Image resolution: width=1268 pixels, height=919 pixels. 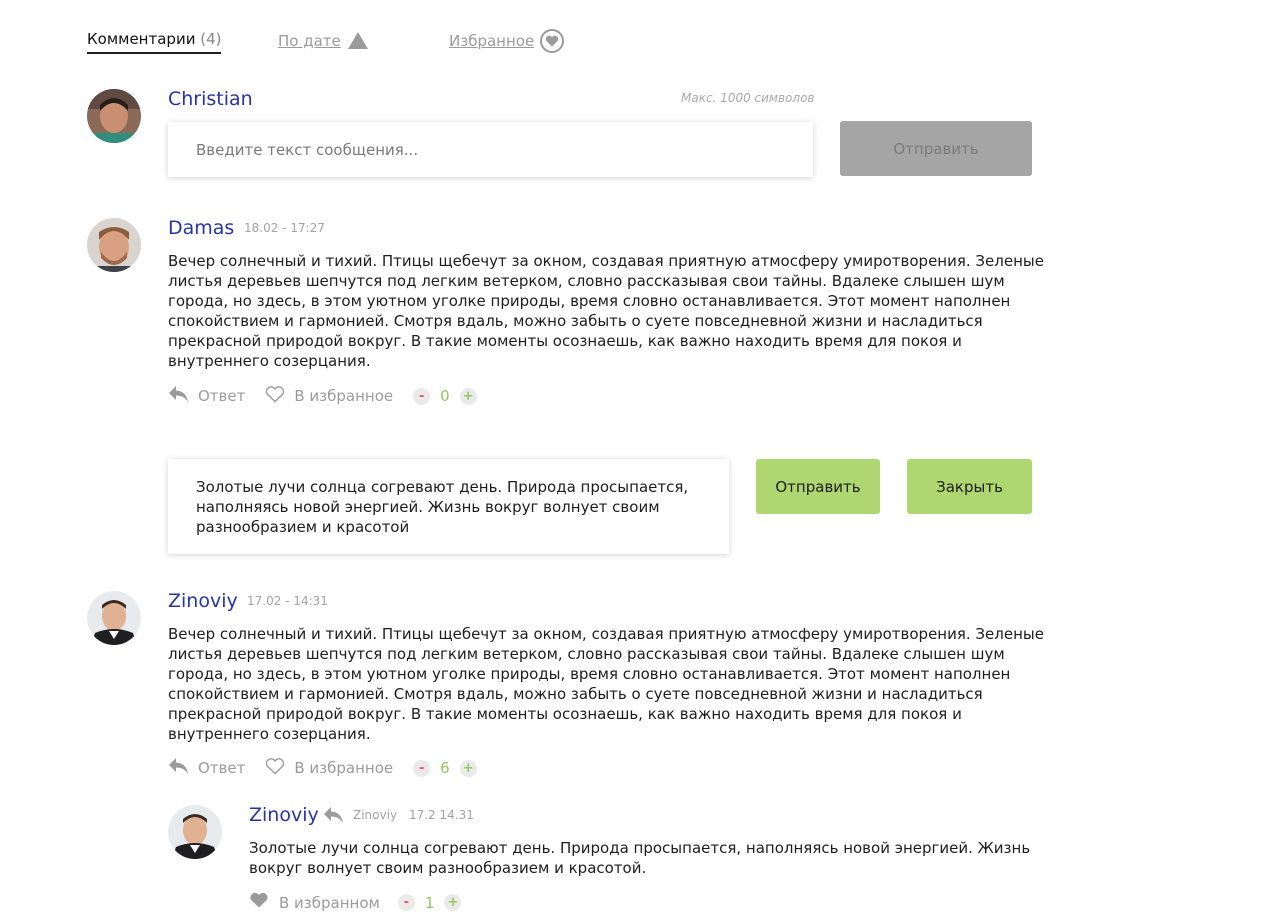 What do you see at coordinates (210, 99) in the screenshot?
I see `composer-username: Christian` at bounding box center [210, 99].